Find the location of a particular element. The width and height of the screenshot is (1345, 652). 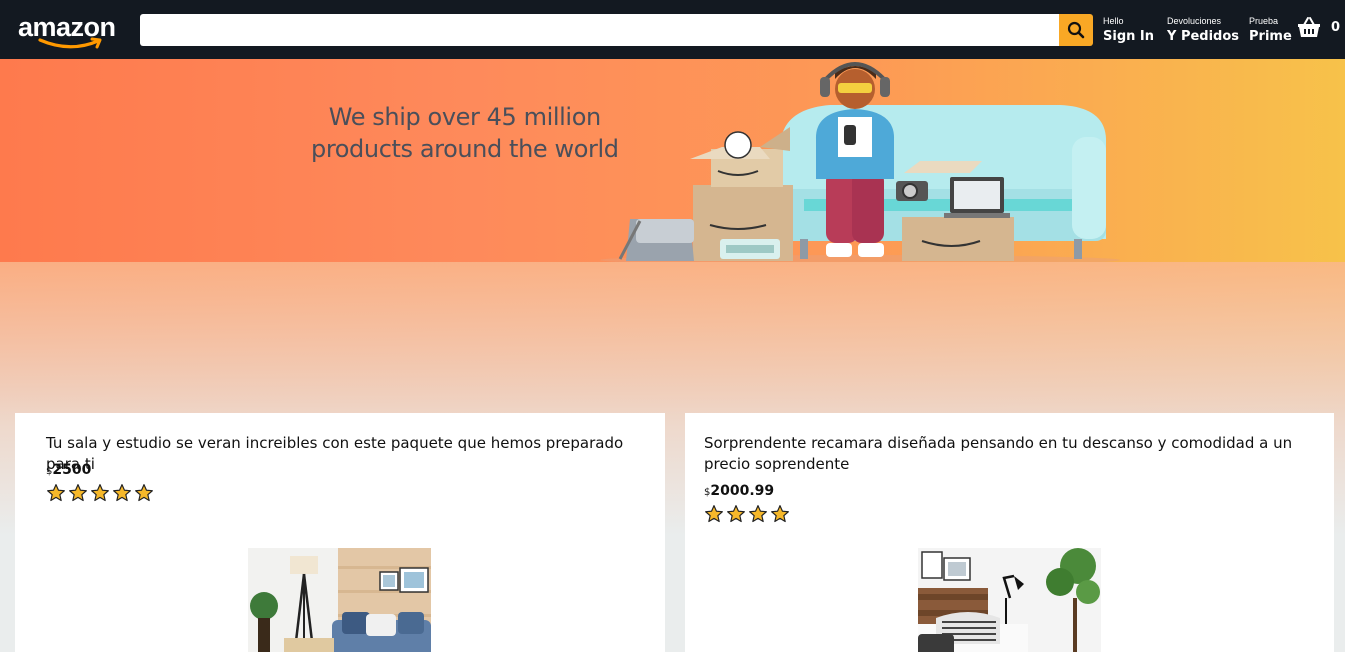

nav-prime: Prueba Prime is located at coordinates (1270, 31).